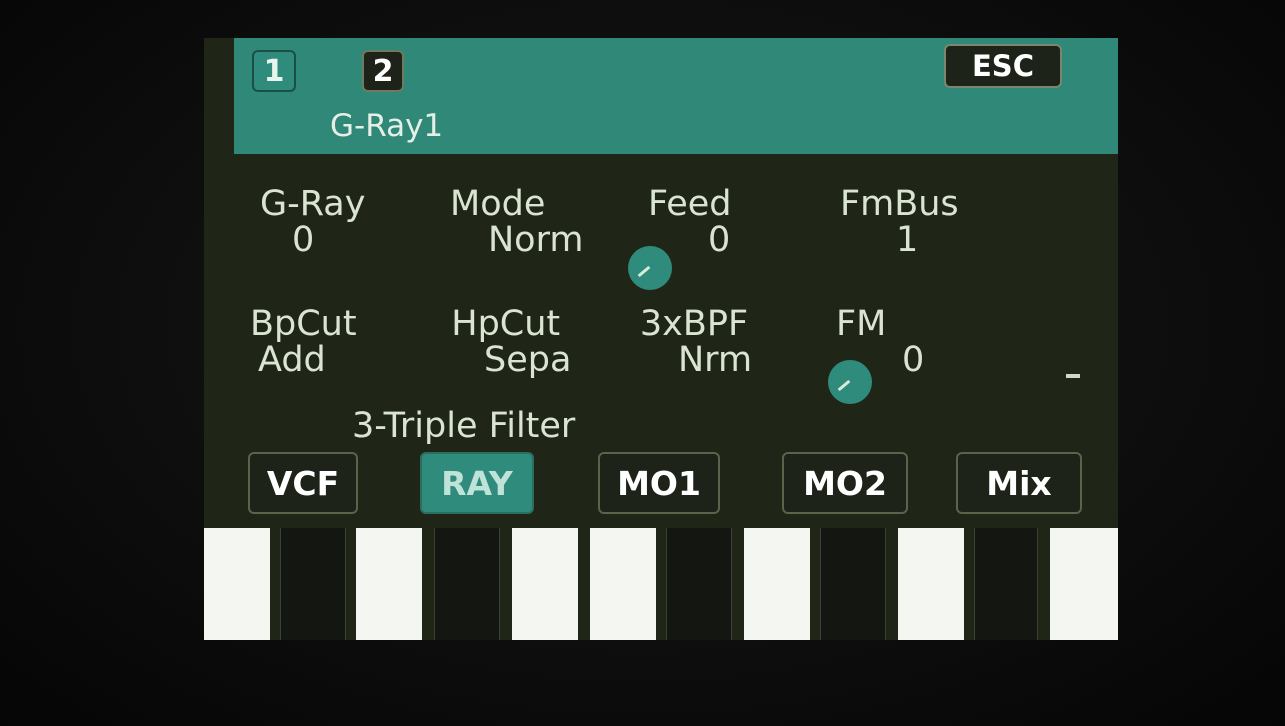  I want to click on param-label: FmBus, so click(899, 204).